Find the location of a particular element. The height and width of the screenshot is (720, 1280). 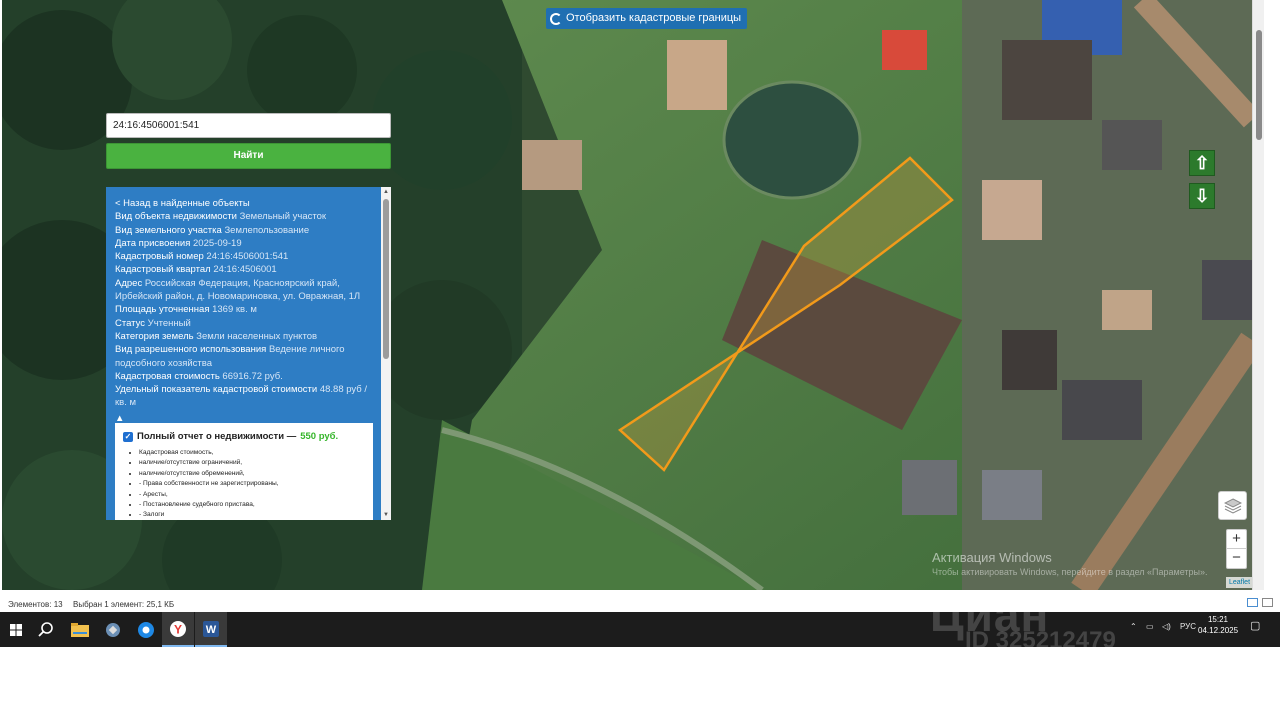

zoom-in-button: + is located at coordinates (1236, 539).